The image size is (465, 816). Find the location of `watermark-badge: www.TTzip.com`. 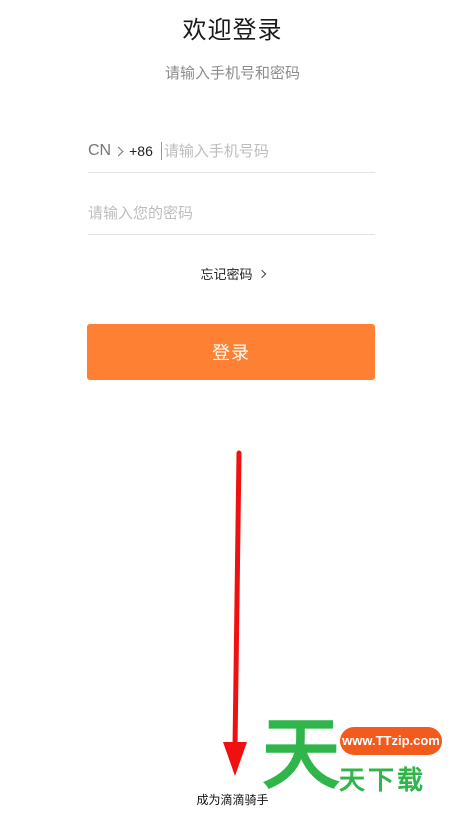

watermark-badge: www.TTzip.com is located at coordinates (391, 741).